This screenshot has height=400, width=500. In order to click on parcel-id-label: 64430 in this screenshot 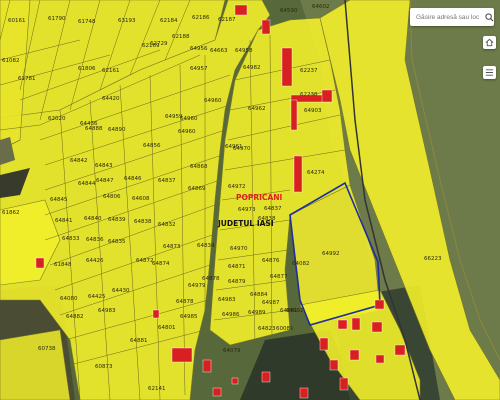, I will do `click(121, 291)`.